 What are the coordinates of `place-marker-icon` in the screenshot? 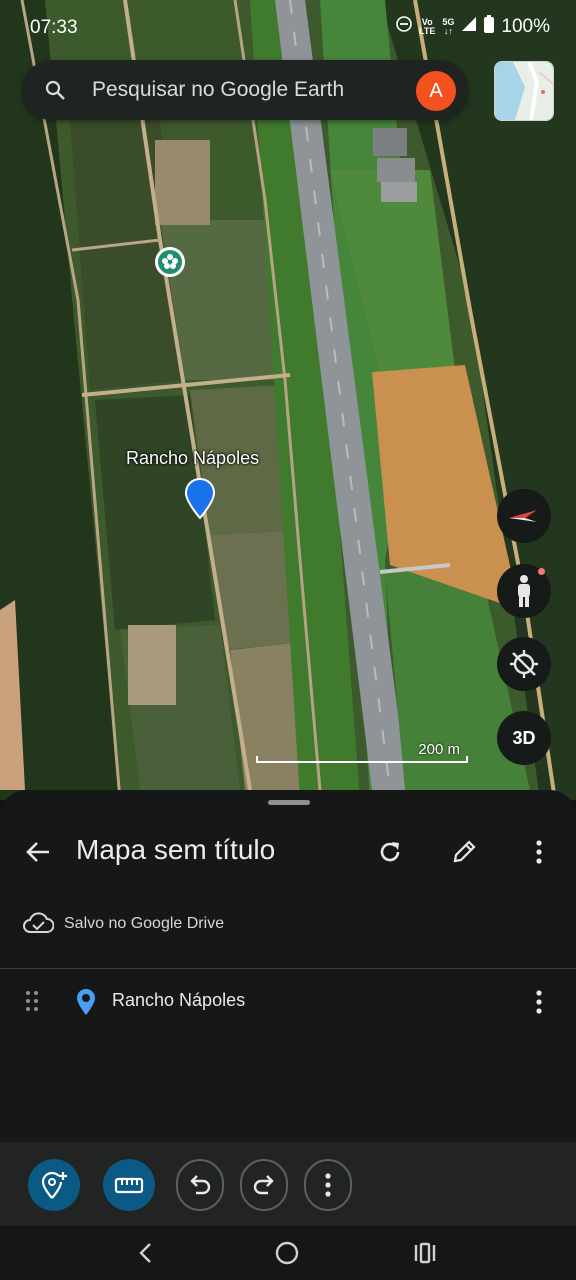 It's located at (86, 1004).